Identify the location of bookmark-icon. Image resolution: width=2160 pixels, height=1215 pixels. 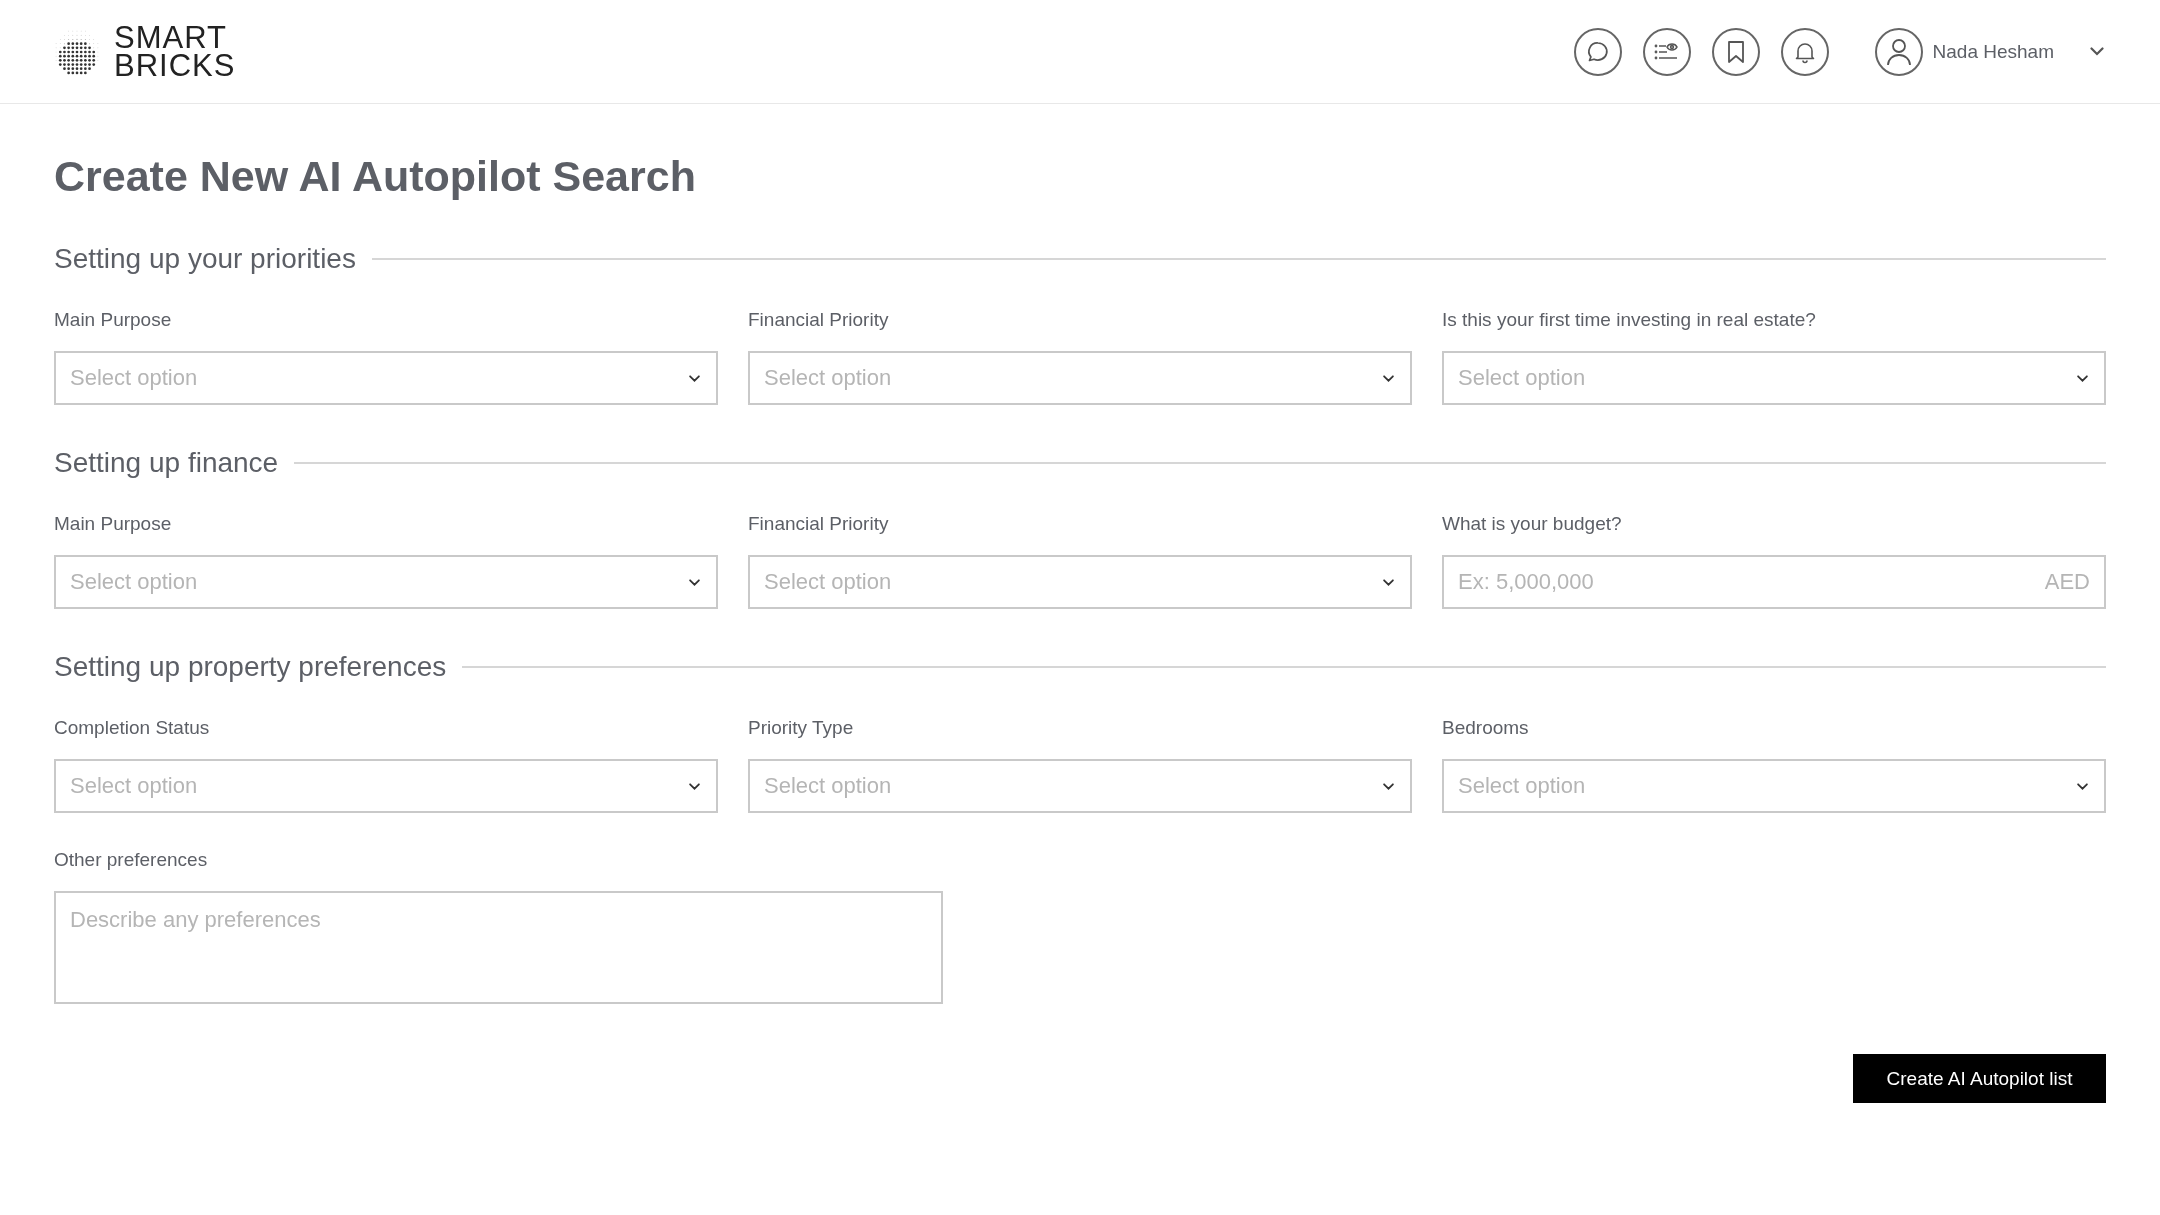
(1735, 51).